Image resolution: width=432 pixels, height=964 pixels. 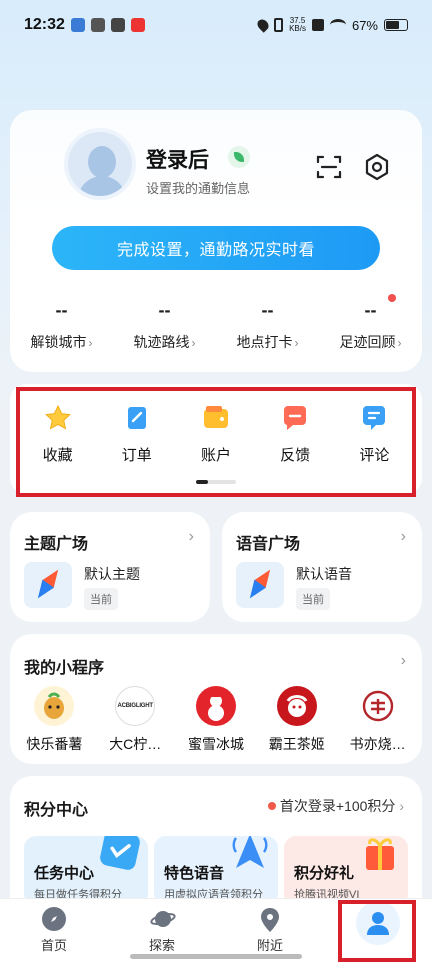 What do you see at coordinates (239, 157) in the screenshot?
I see `leaf-icon` at bounding box center [239, 157].